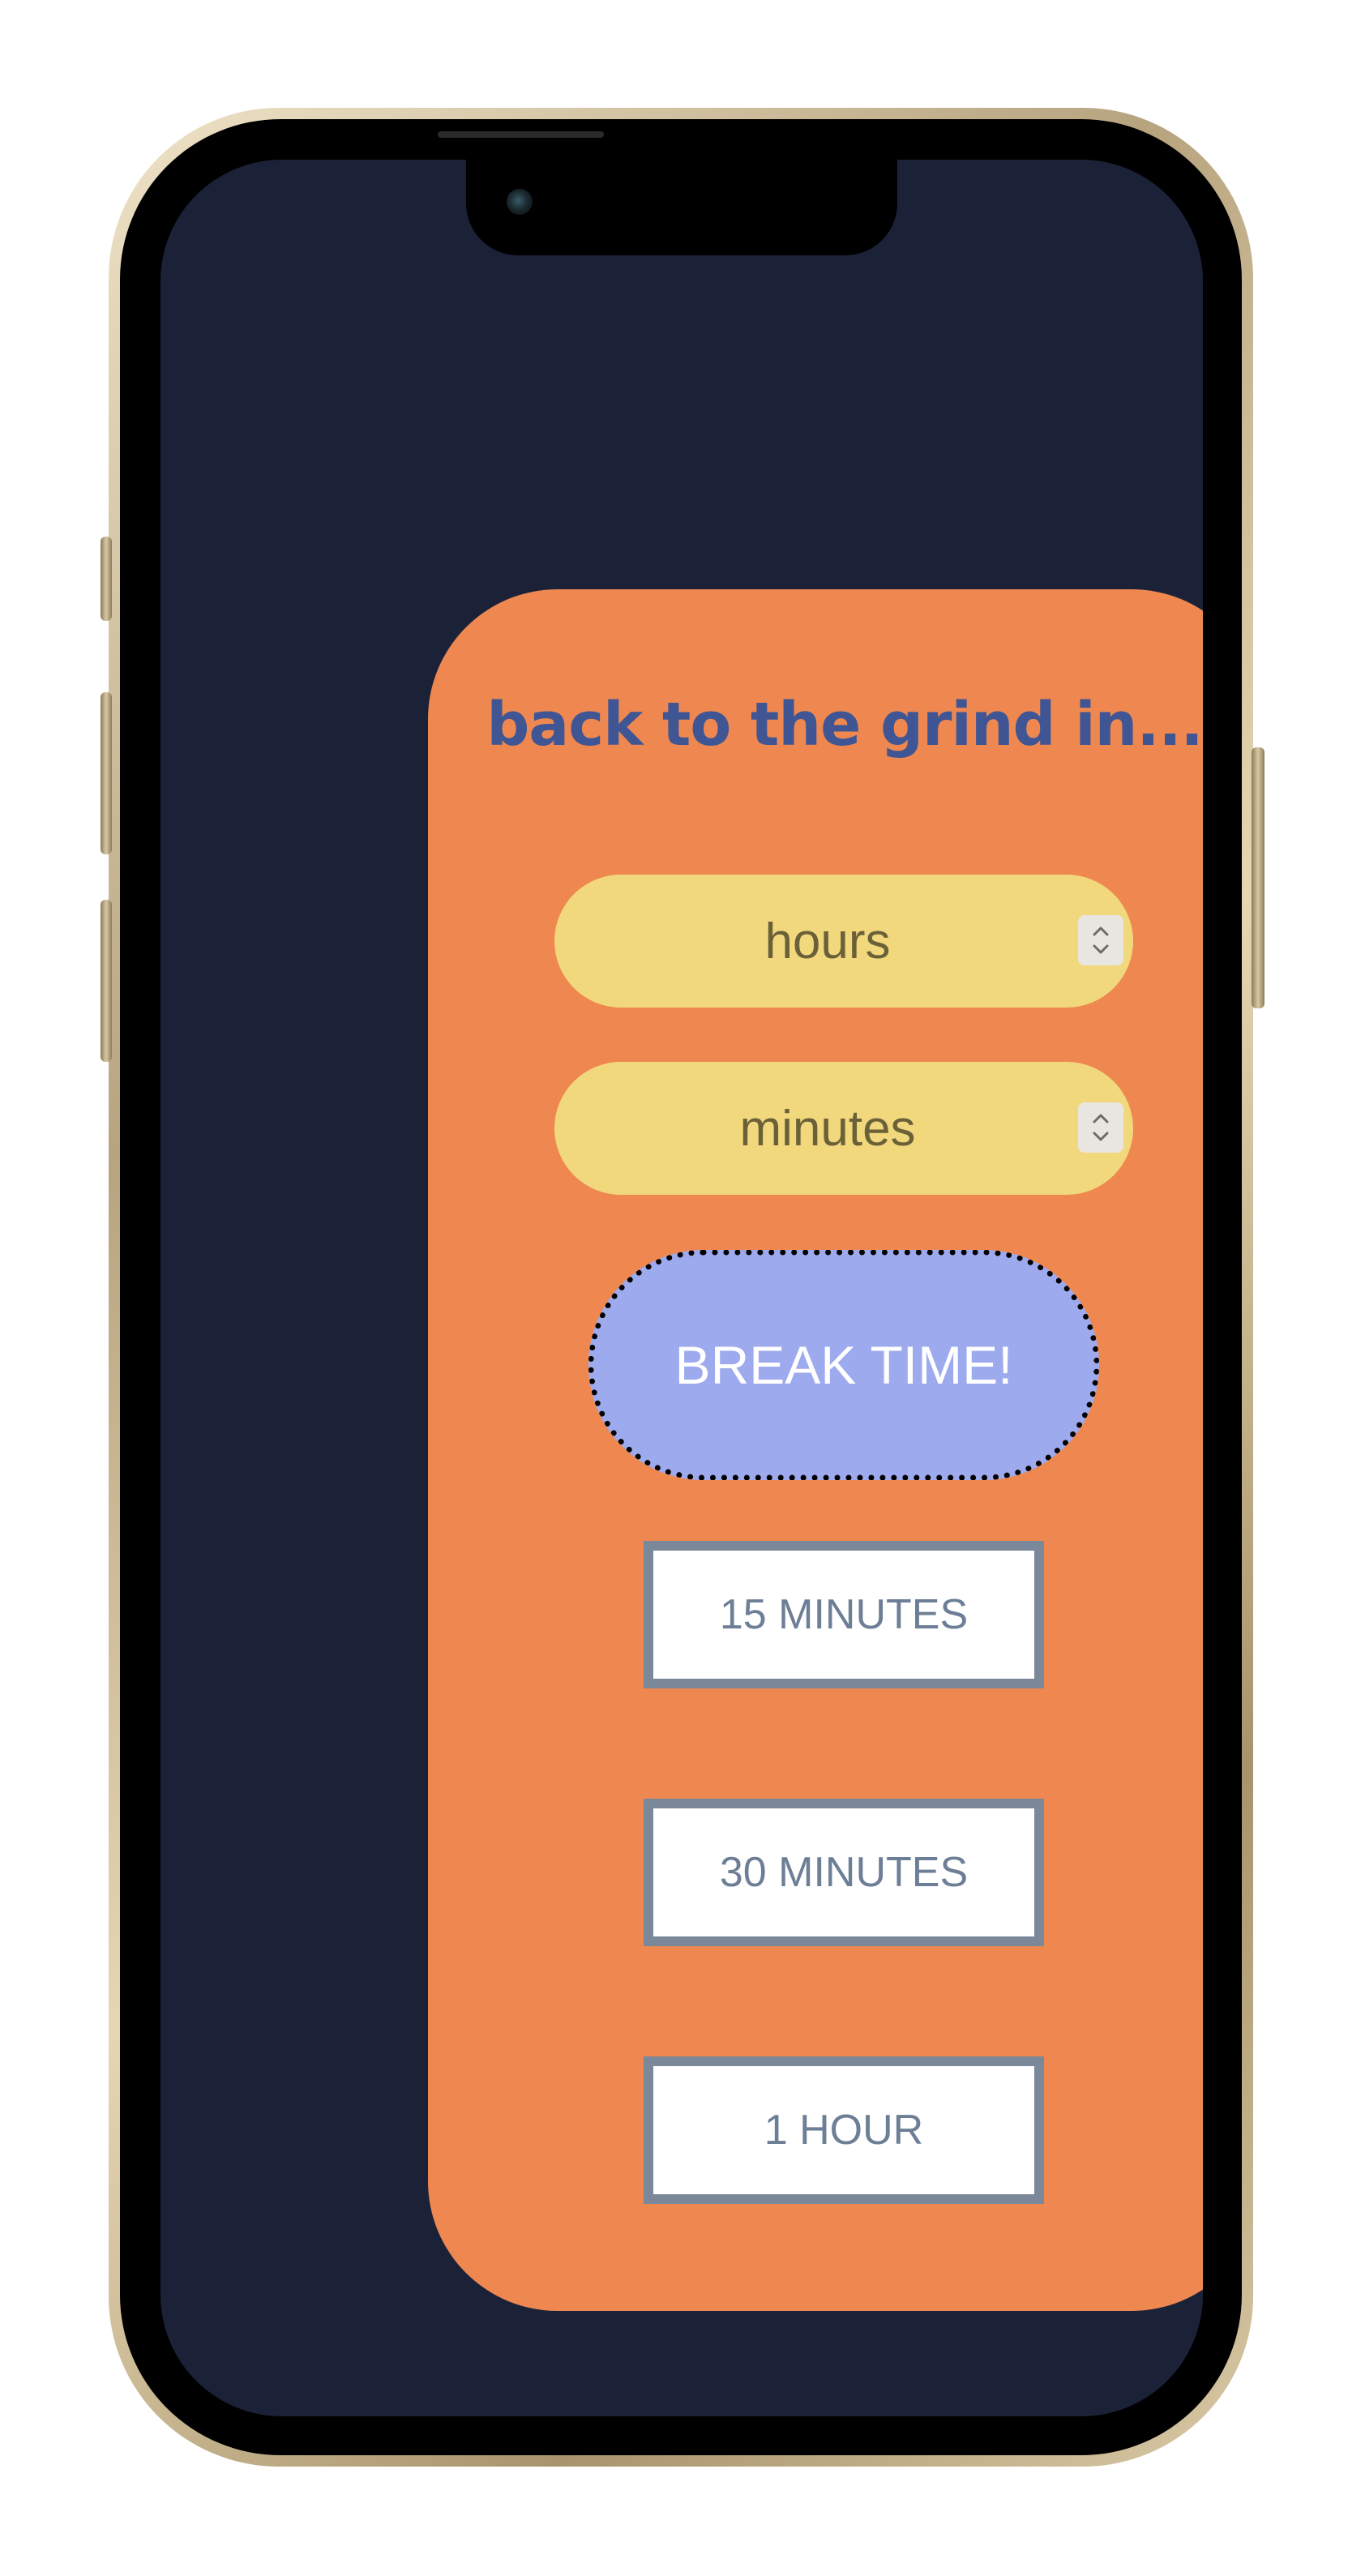 The height and width of the screenshot is (2576, 1365). What do you see at coordinates (1258, 877) in the screenshot?
I see `power-button` at bounding box center [1258, 877].